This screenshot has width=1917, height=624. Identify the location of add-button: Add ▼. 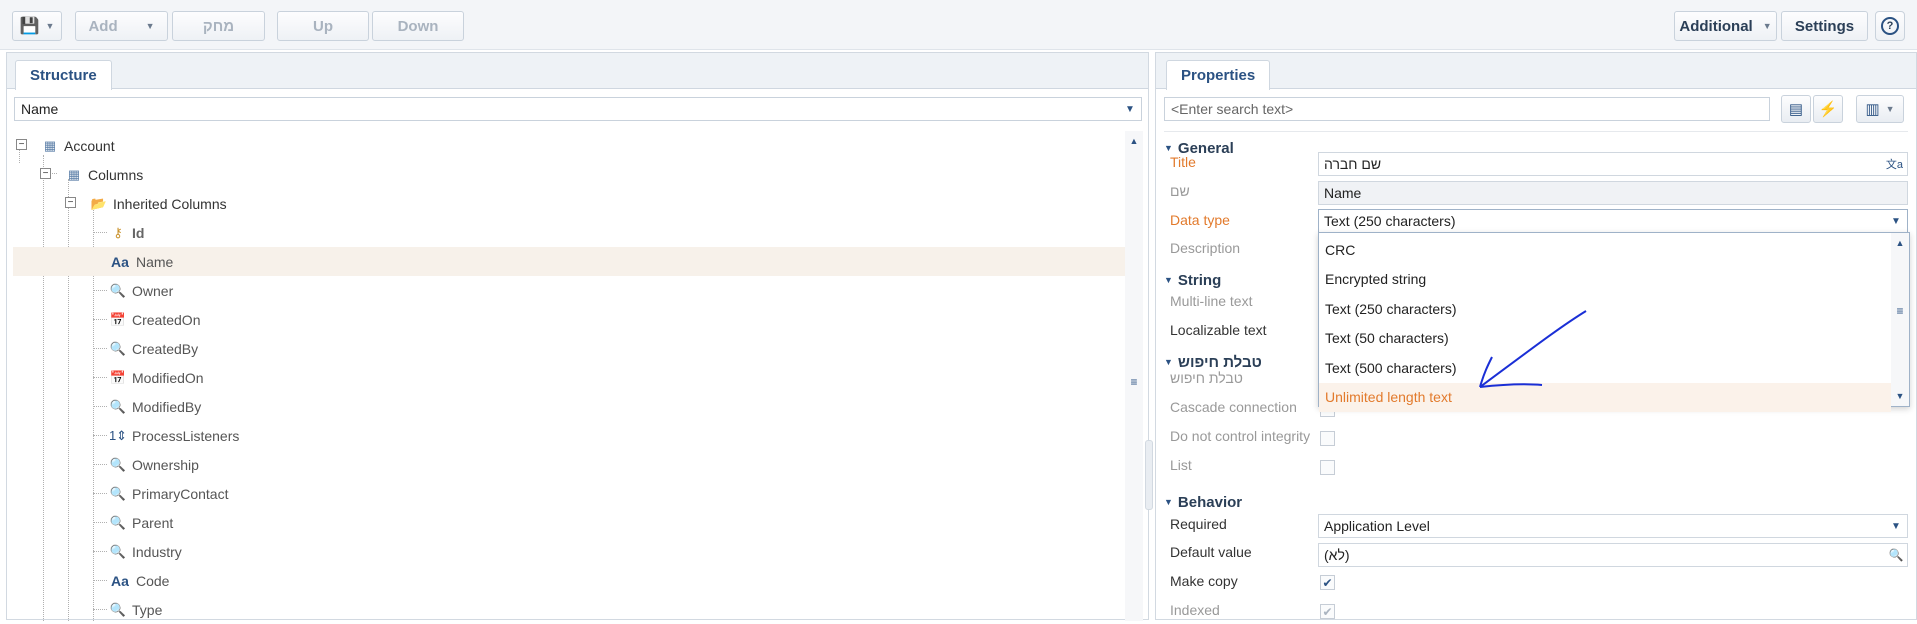
(121, 26).